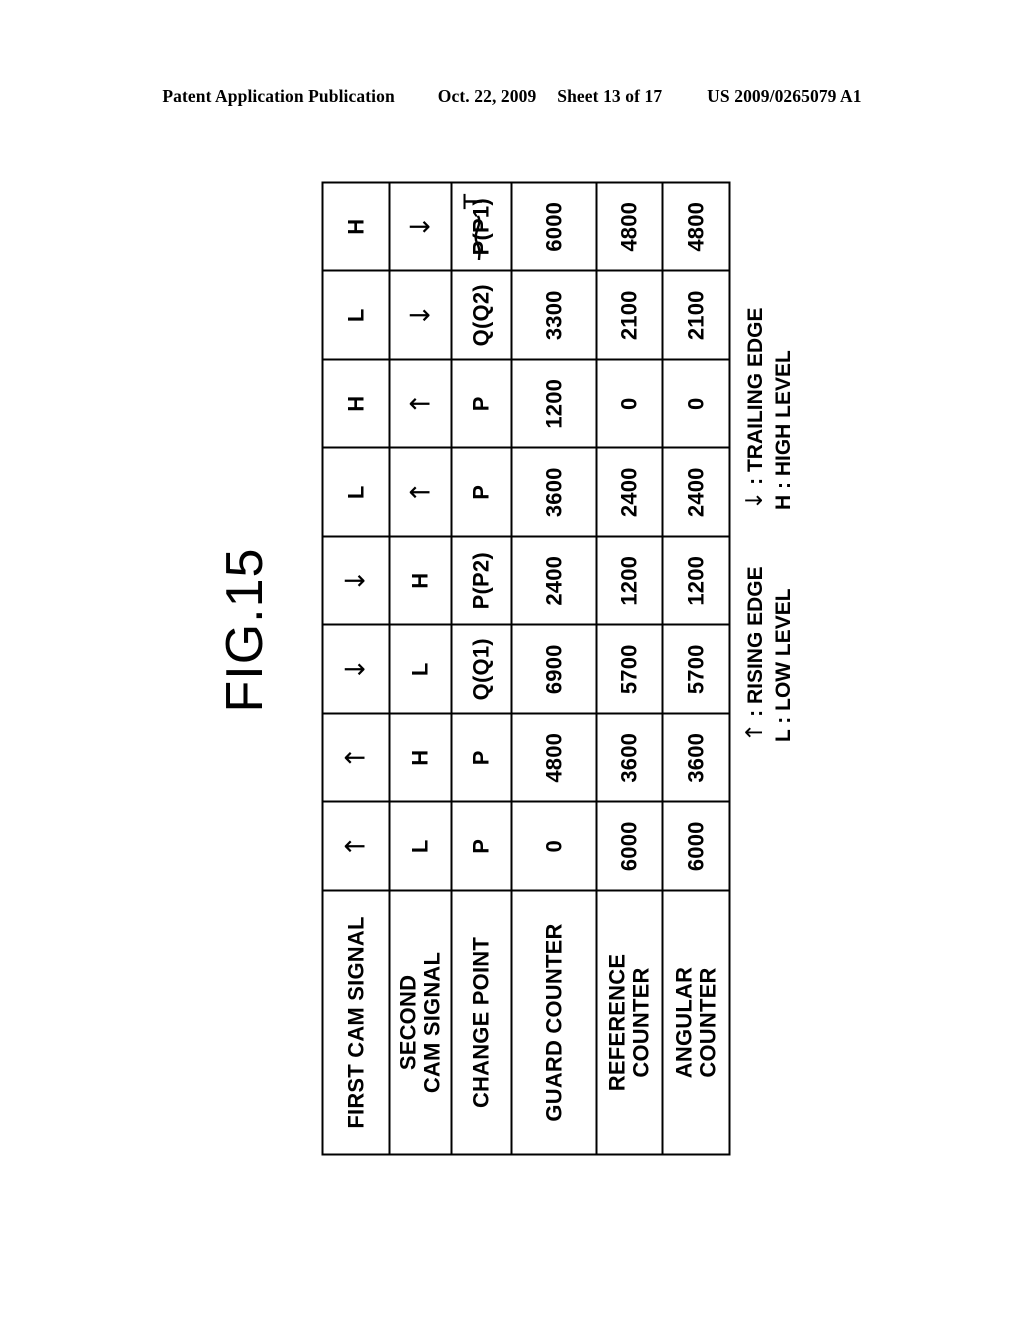  I want to click on cell-guard-counter-8: 6000, so click(554, 226).